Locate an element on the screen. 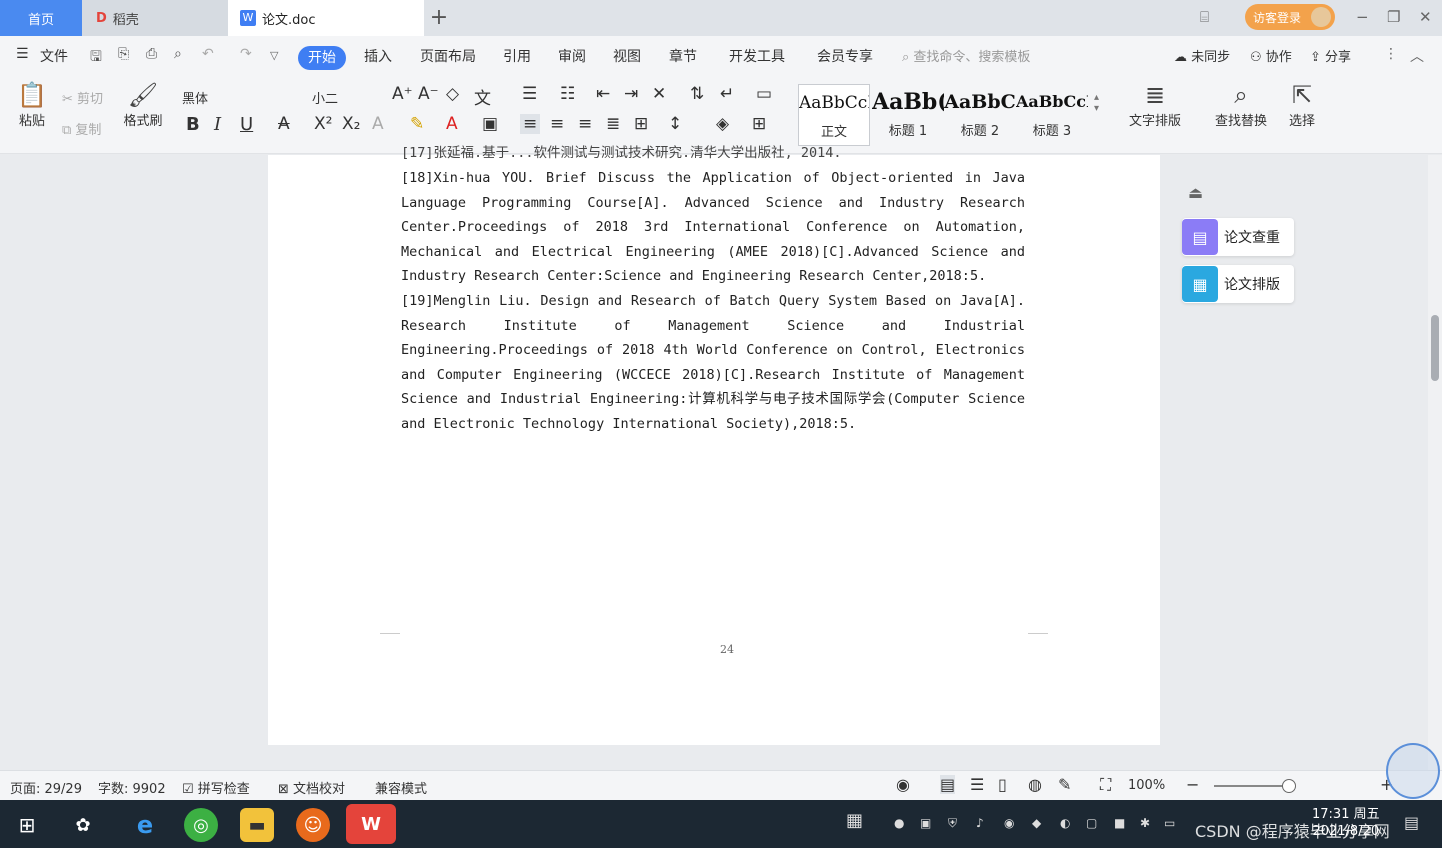  style-normal: AaBbCcI 正文 is located at coordinates (834, 115).